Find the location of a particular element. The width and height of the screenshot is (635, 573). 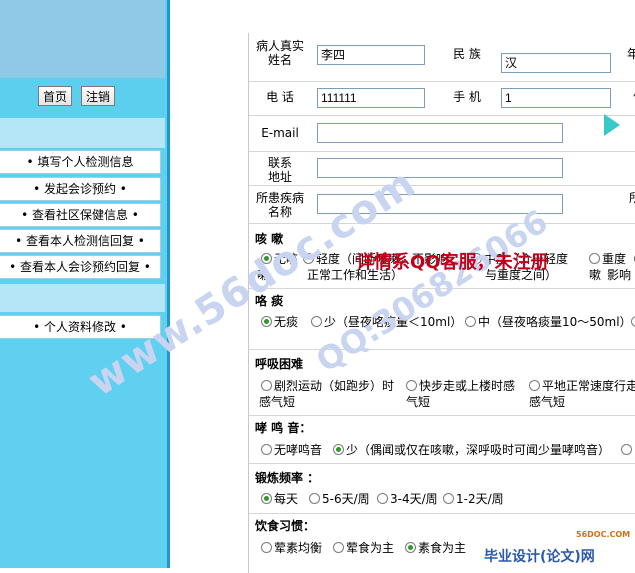

sputum-option-medium: 中（昼夜咯痰量10～50ml） is located at coordinates (548, 322).